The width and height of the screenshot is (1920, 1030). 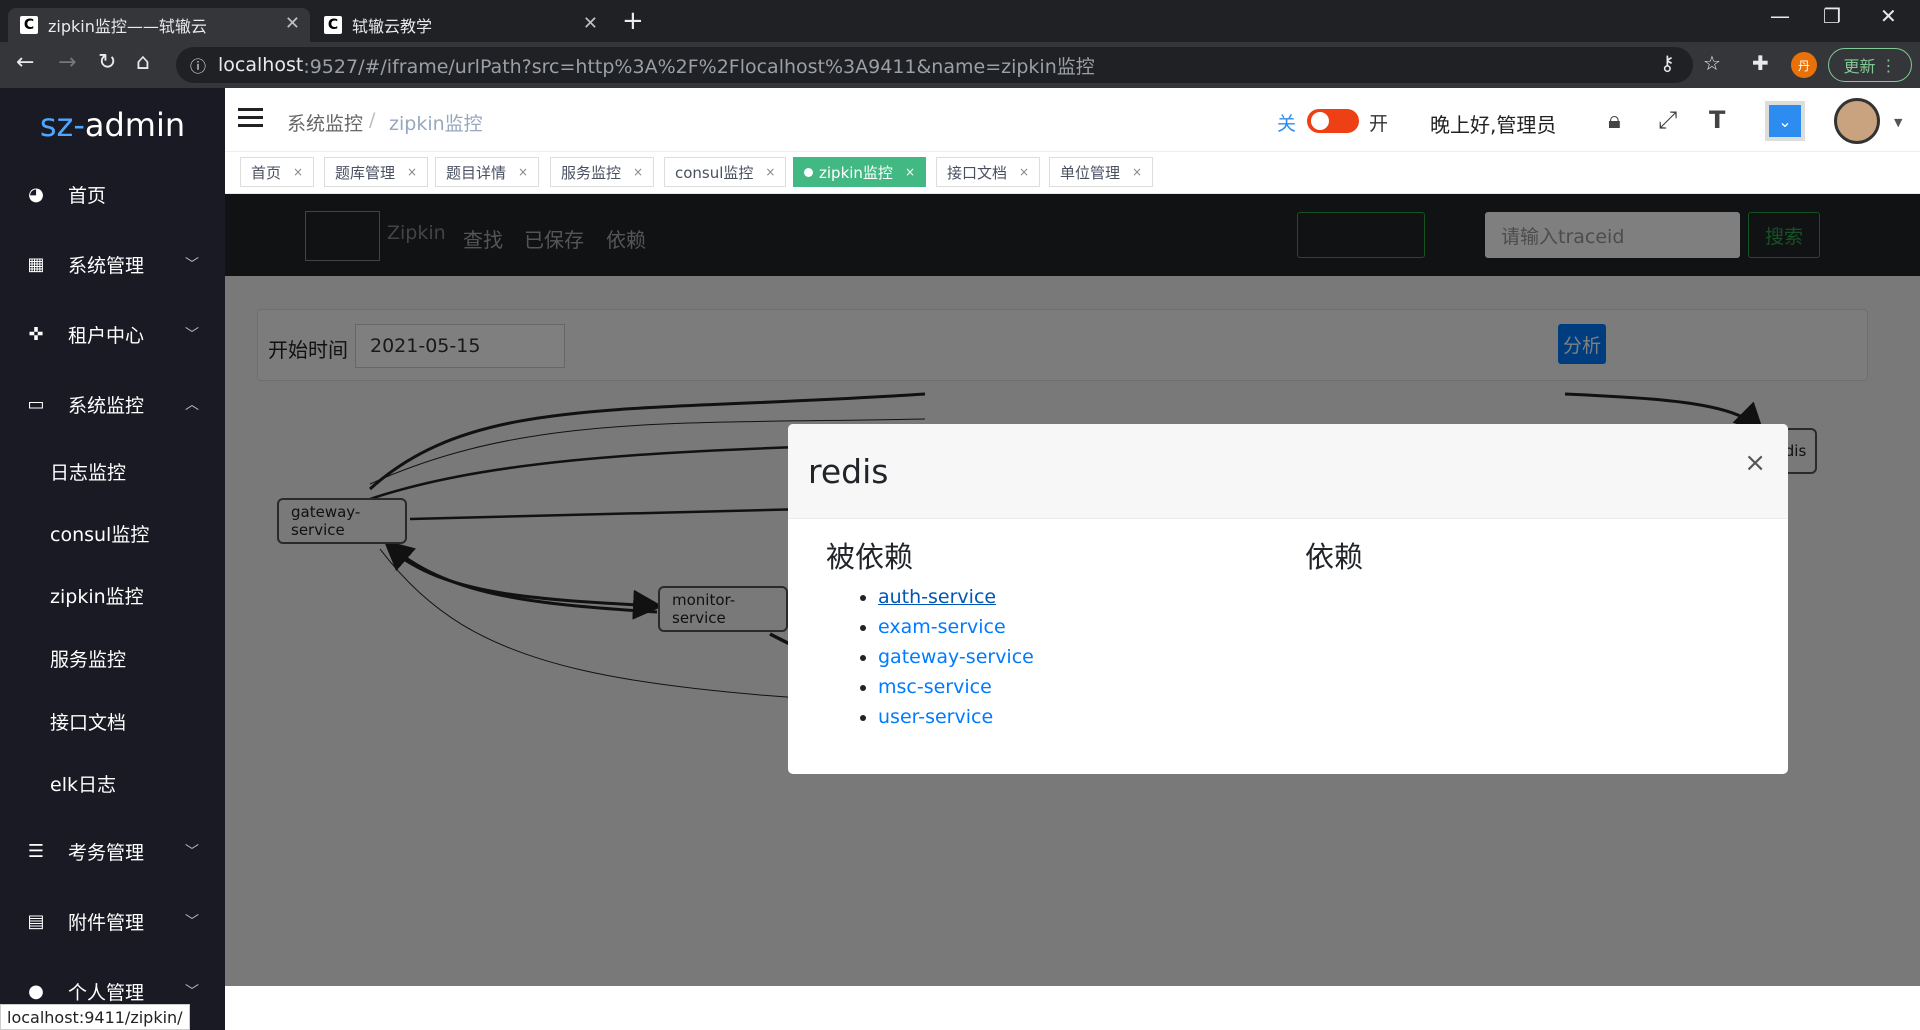 What do you see at coordinates (1288, 471) in the screenshot?
I see `modal-header: redis ×` at bounding box center [1288, 471].